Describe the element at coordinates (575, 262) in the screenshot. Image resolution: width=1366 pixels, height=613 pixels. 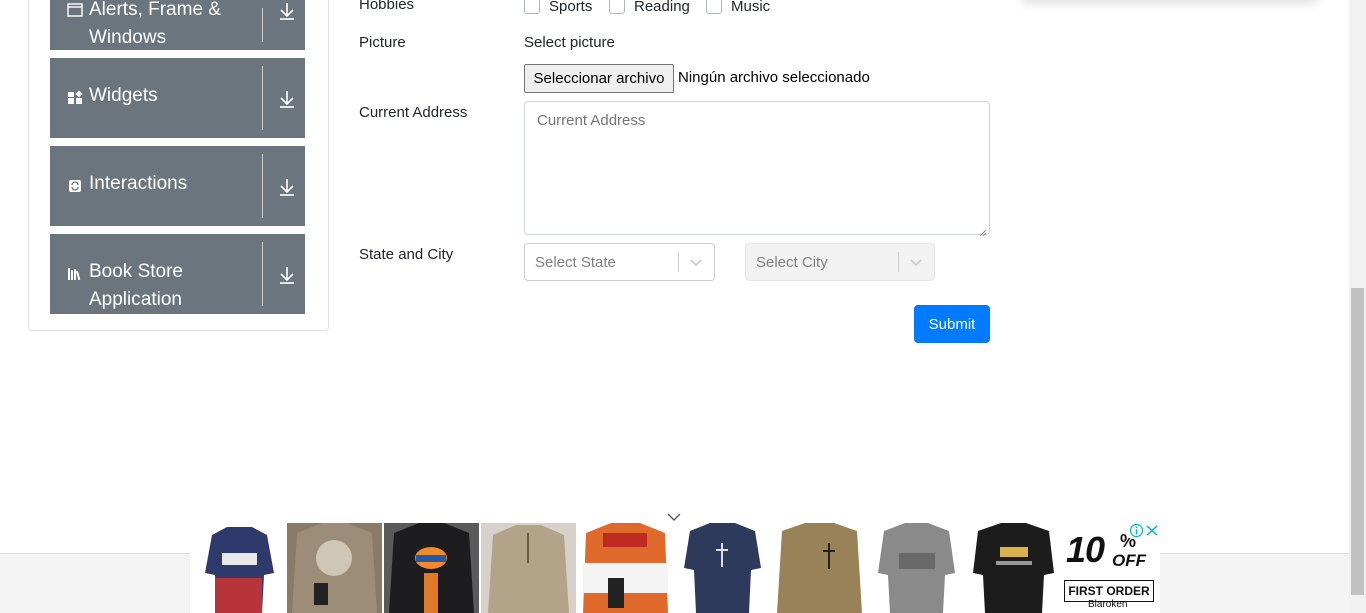
I see `state-select-placeholder: Select State` at that location.